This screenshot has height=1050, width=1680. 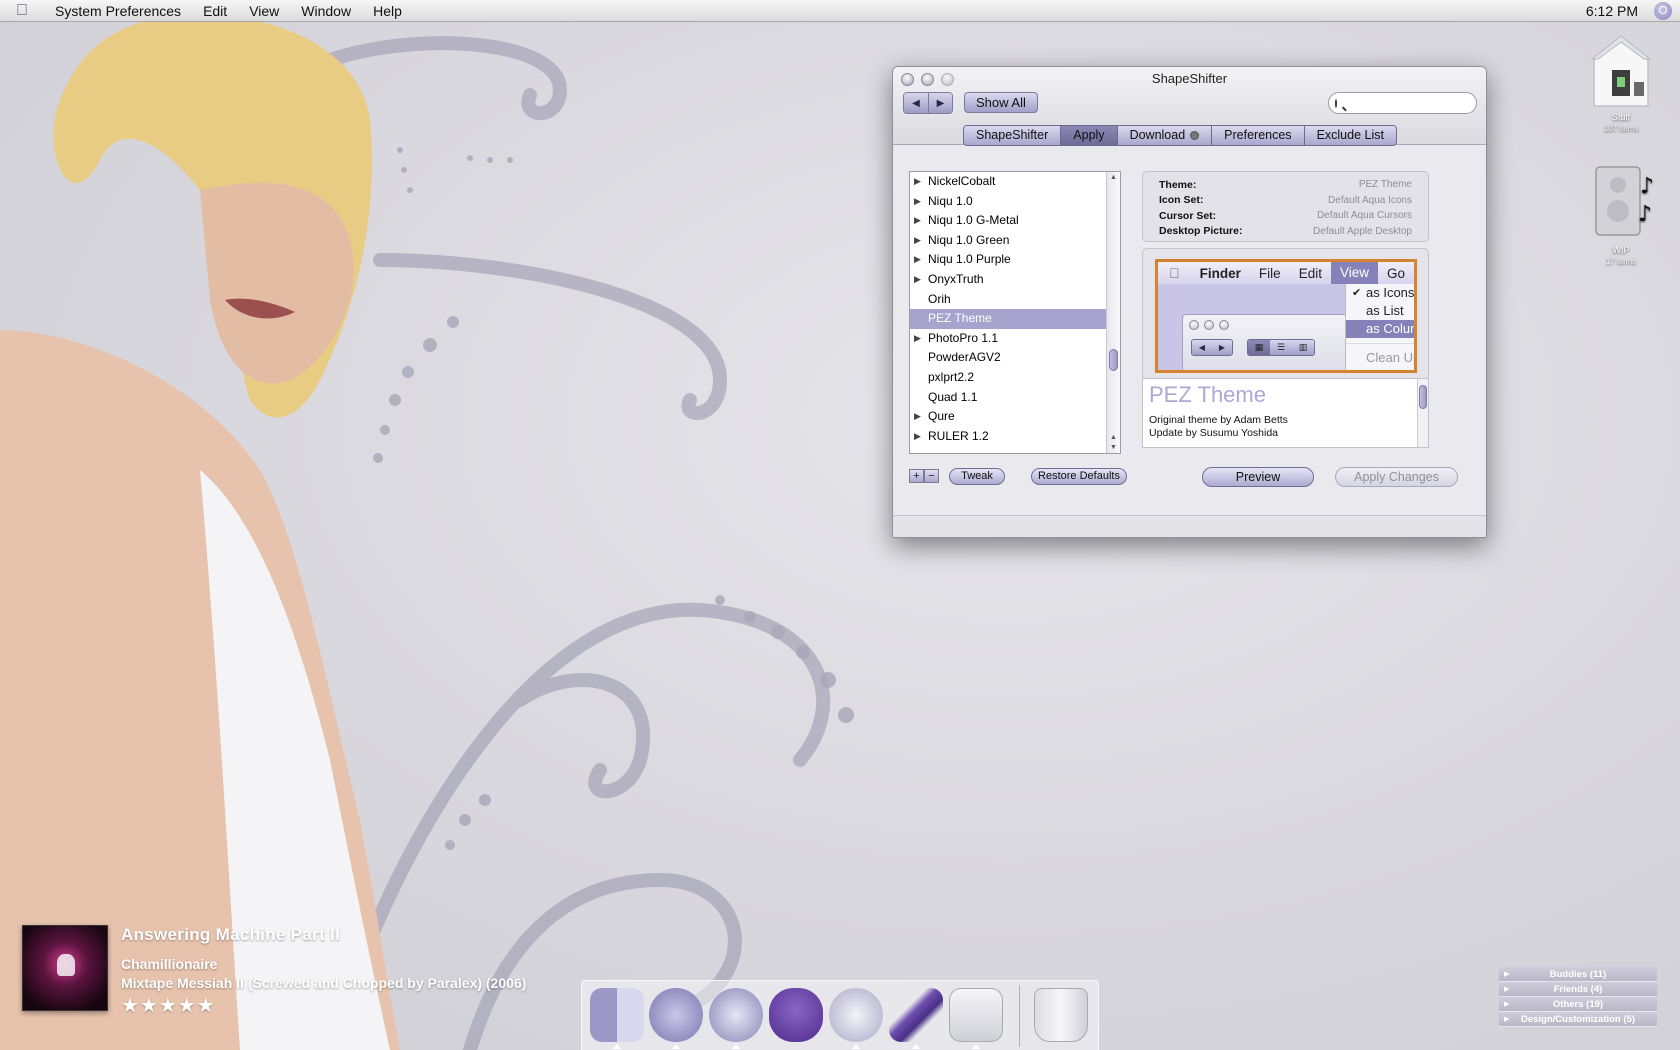 I want to click on preview-dd-columns: as Columns, so click(x=1380, y=329).